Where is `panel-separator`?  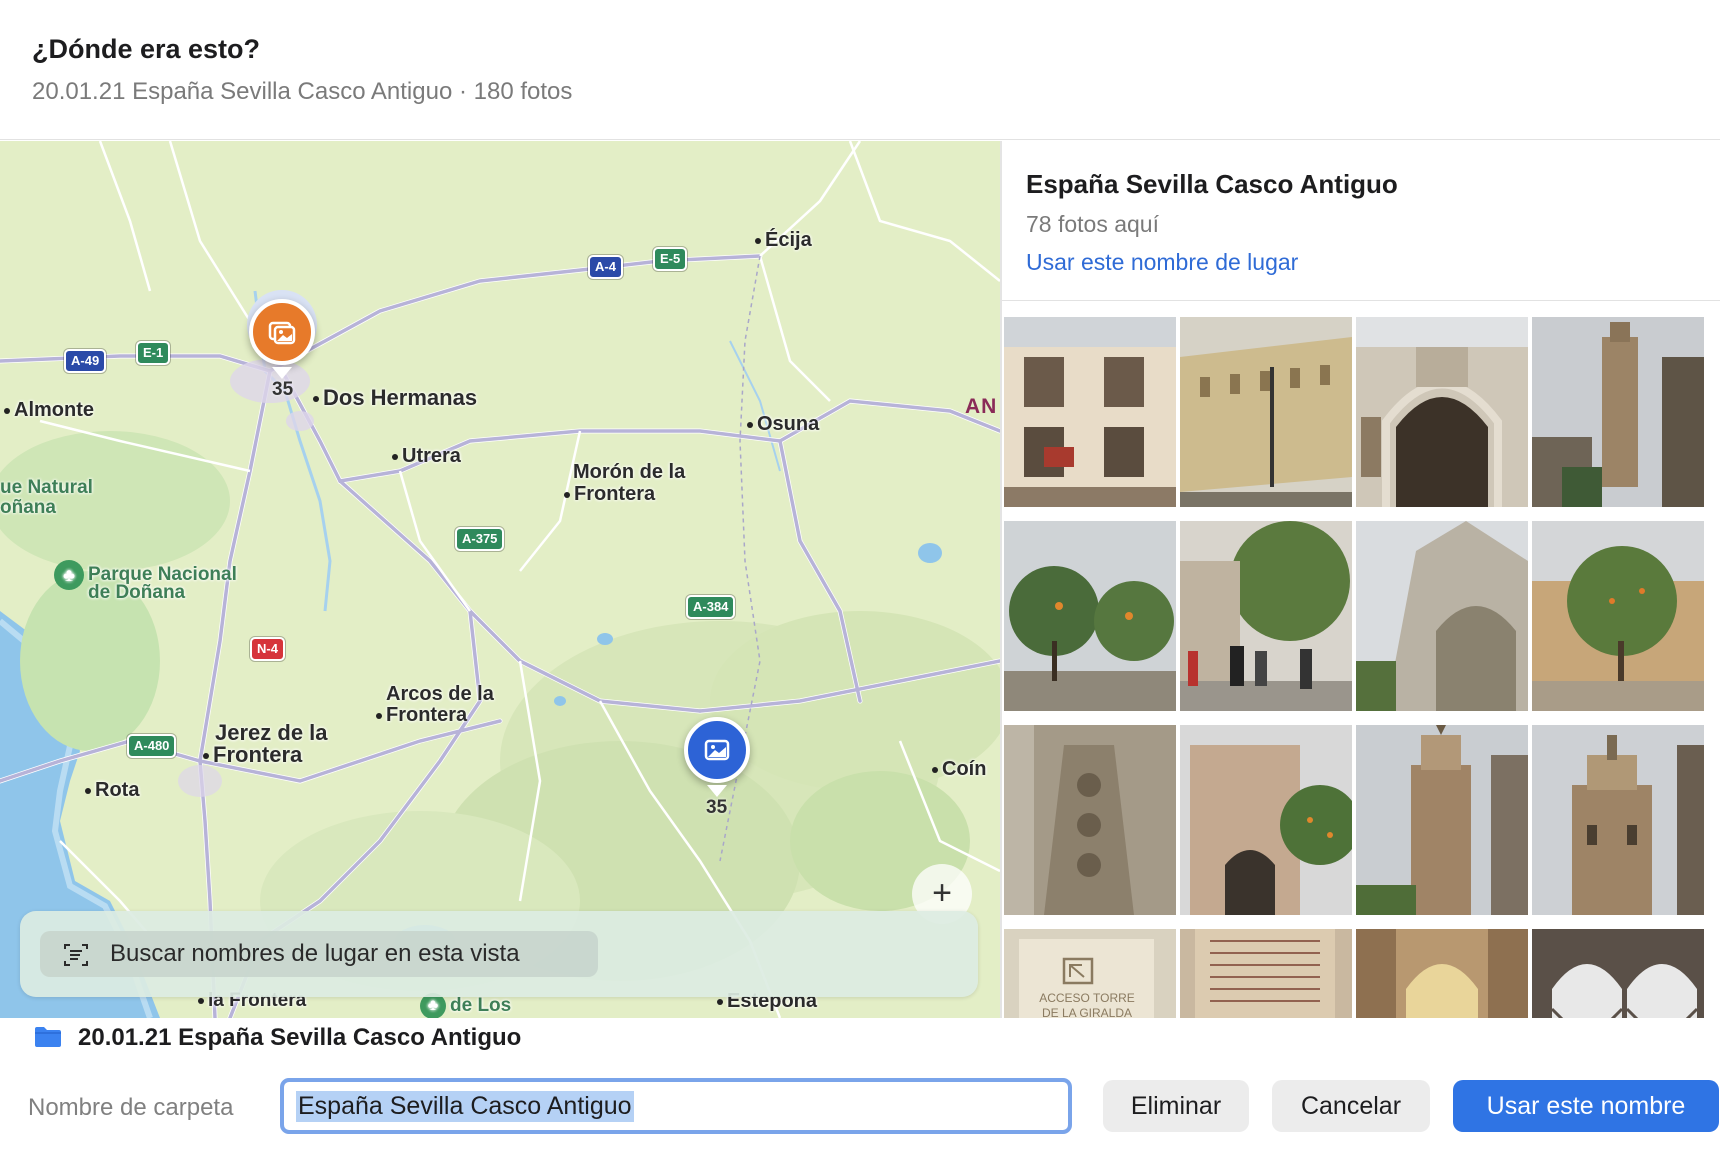
panel-separator is located at coordinates (1361, 300).